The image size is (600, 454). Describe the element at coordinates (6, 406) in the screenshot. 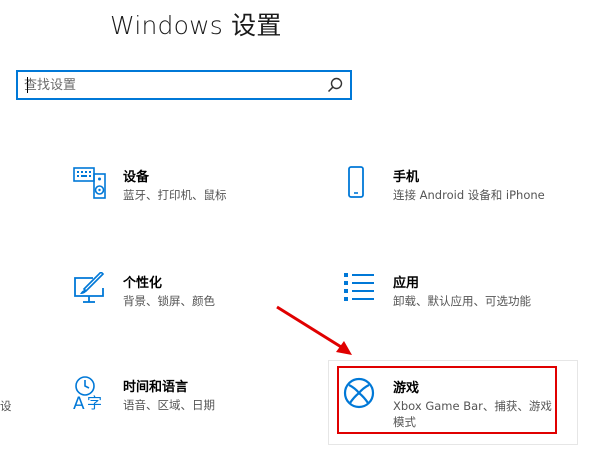

I see `clipped-tile-fragment: 设` at that location.